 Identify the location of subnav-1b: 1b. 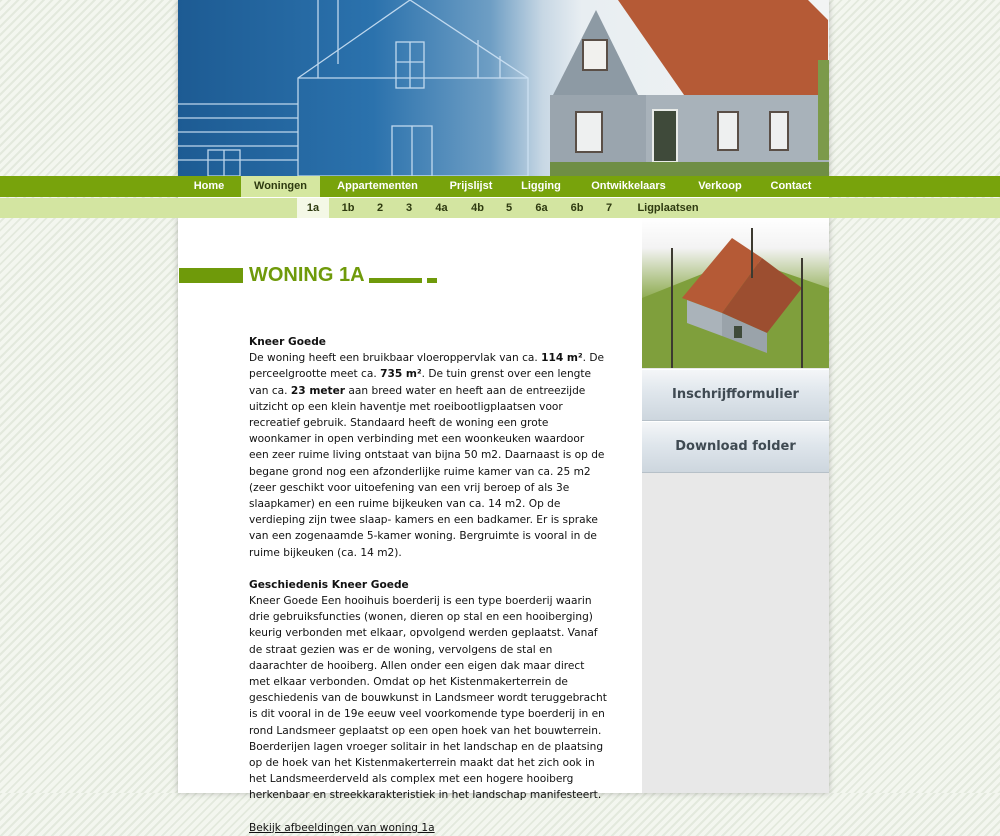
(348, 208).